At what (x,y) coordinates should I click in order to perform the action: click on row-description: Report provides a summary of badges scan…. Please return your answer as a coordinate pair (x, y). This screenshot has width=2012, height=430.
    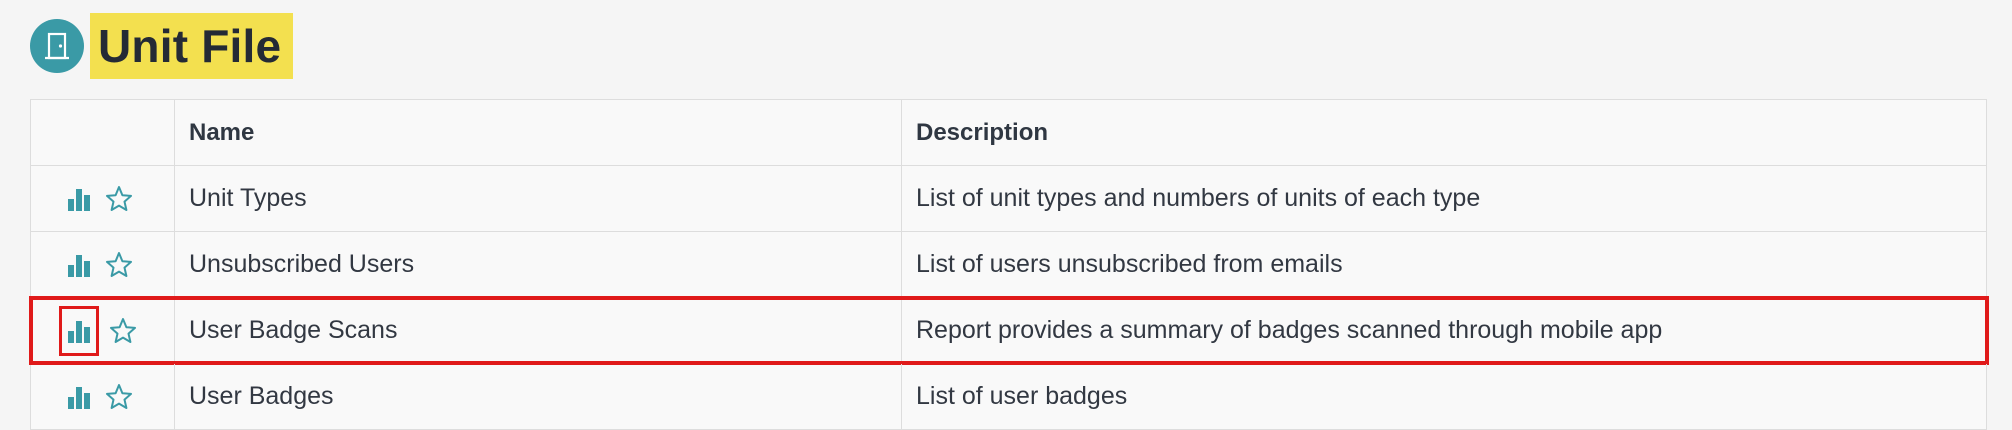
    Looking at the image, I should click on (1444, 330).